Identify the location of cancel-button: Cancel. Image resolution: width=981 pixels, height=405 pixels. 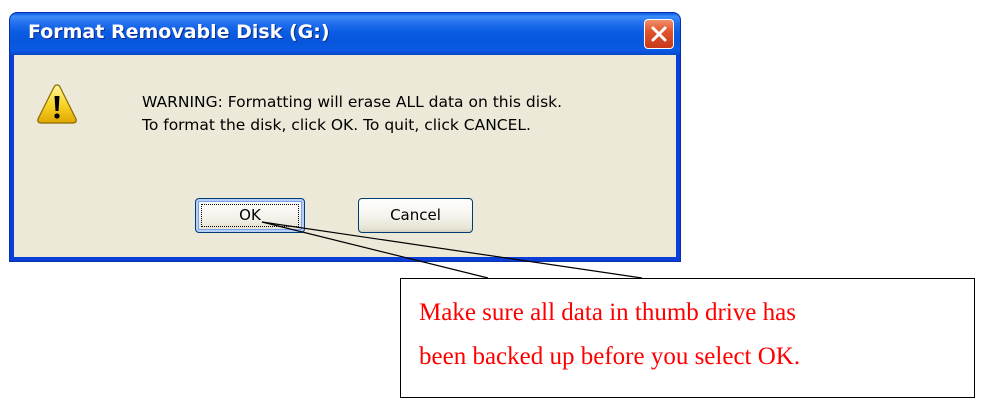
(415, 215).